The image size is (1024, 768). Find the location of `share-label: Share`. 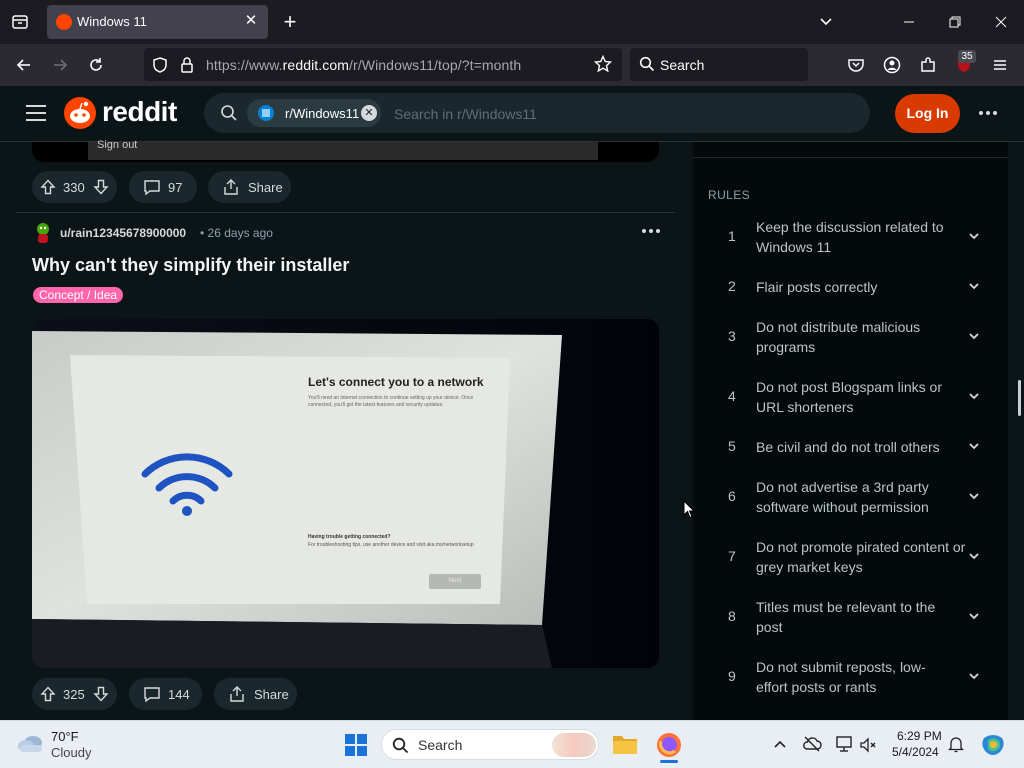

share-label: Share is located at coordinates (265, 187).